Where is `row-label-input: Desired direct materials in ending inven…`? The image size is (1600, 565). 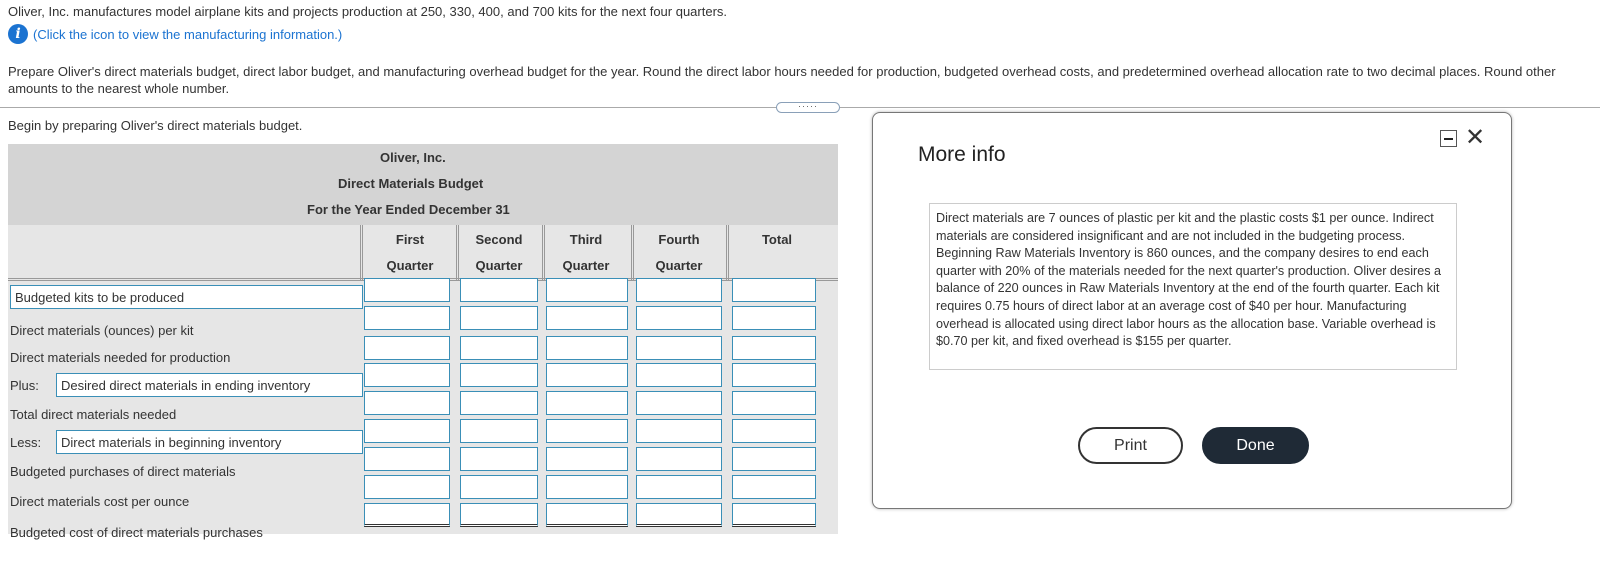
row-label-input: Desired direct materials in ending inven… is located at coordinates (209, 385).